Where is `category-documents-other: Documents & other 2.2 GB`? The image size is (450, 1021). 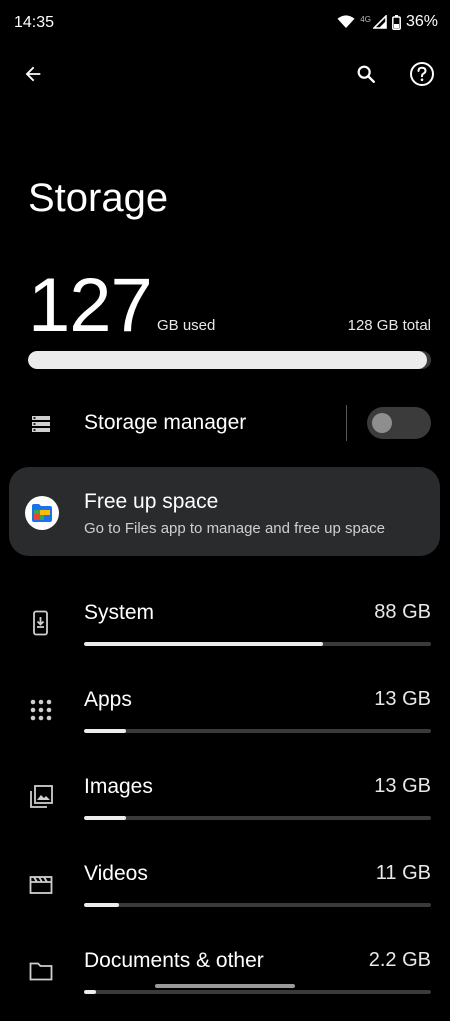
category-documents-other: Documents & other 2.2 GB is located at coordinates (225, 977).